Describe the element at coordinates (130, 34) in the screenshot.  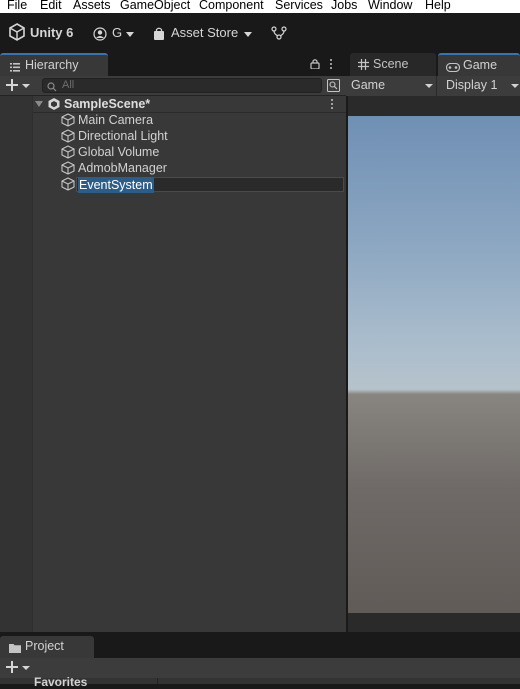
I see `account-chevron-down-icon` at that location.